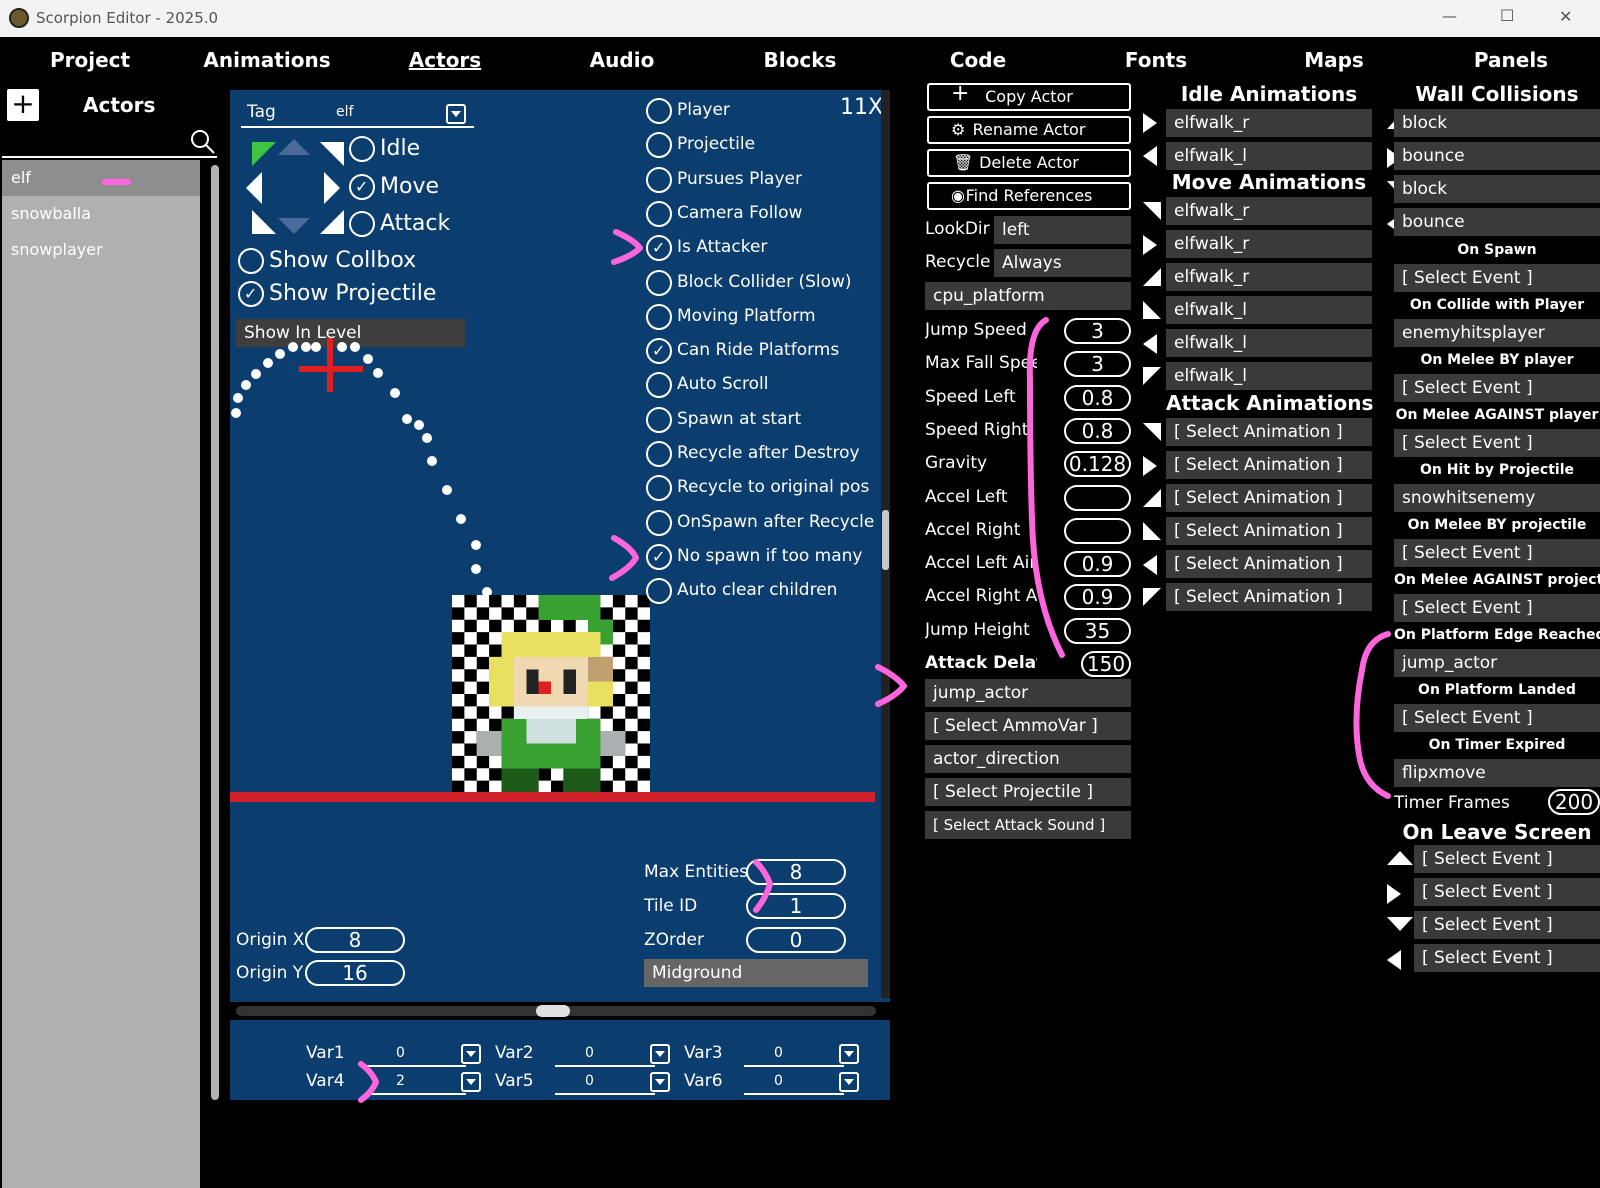 This screenshot has height=1188, width=1600. I want to click on max-entities-field: 8, so click(796, 872).